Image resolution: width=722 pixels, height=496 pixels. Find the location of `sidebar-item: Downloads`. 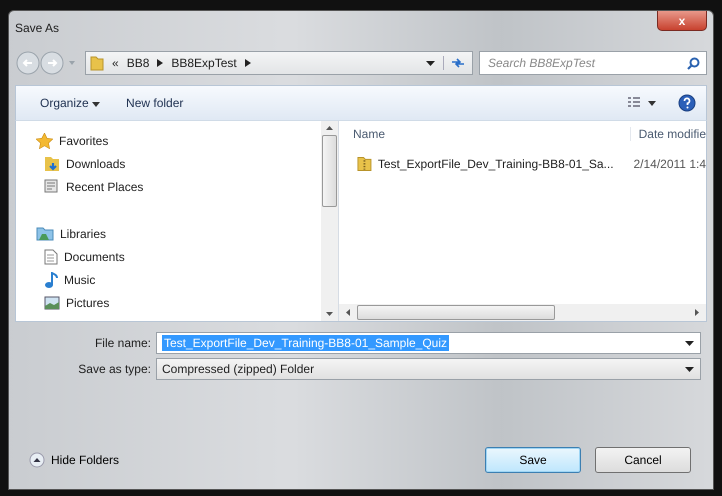

sidebar-item: Downloads is located at coordinates (178, 163).